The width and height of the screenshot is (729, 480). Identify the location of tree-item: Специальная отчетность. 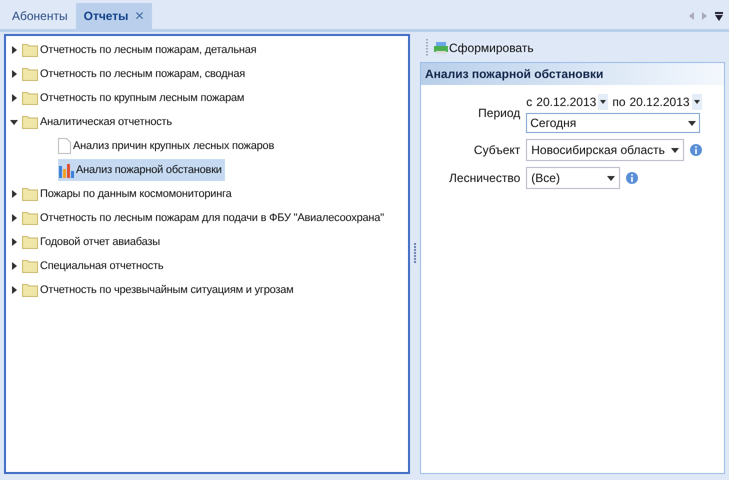
(94, 266).